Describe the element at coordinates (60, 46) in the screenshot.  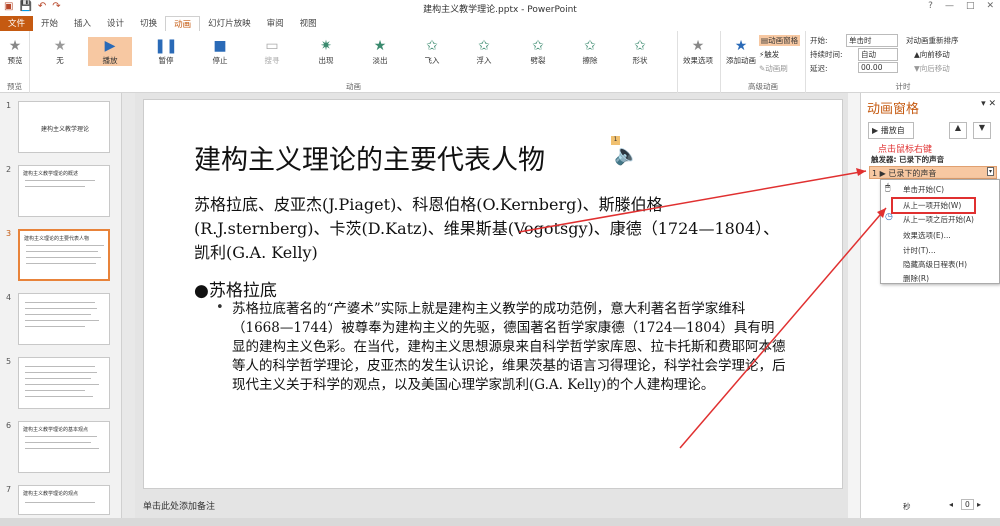
I see `star-outline-icon: ★` at that location.